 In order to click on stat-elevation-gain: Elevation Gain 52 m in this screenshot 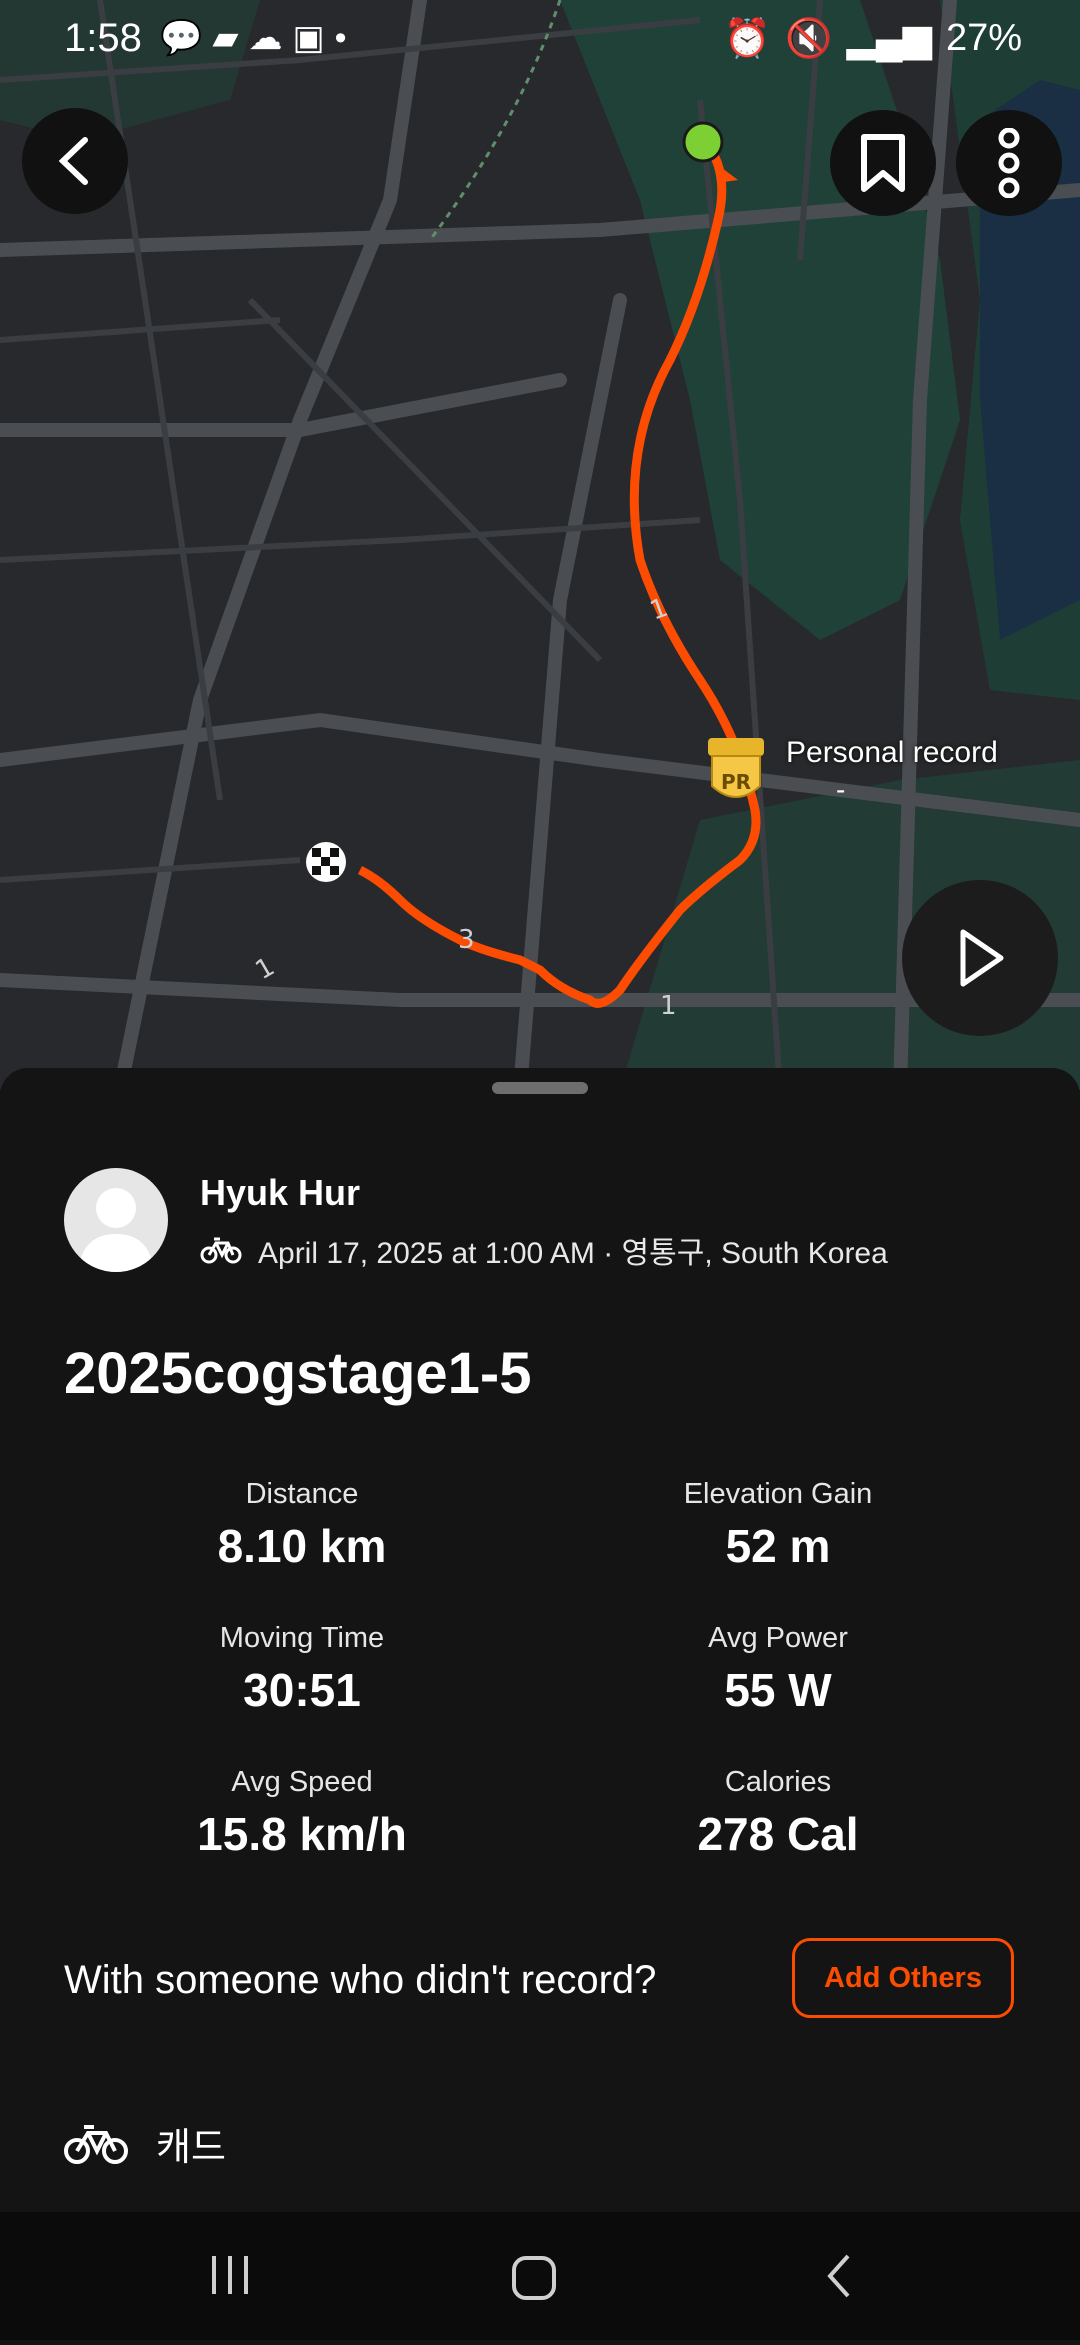, I will do `click(778, 1525)`.